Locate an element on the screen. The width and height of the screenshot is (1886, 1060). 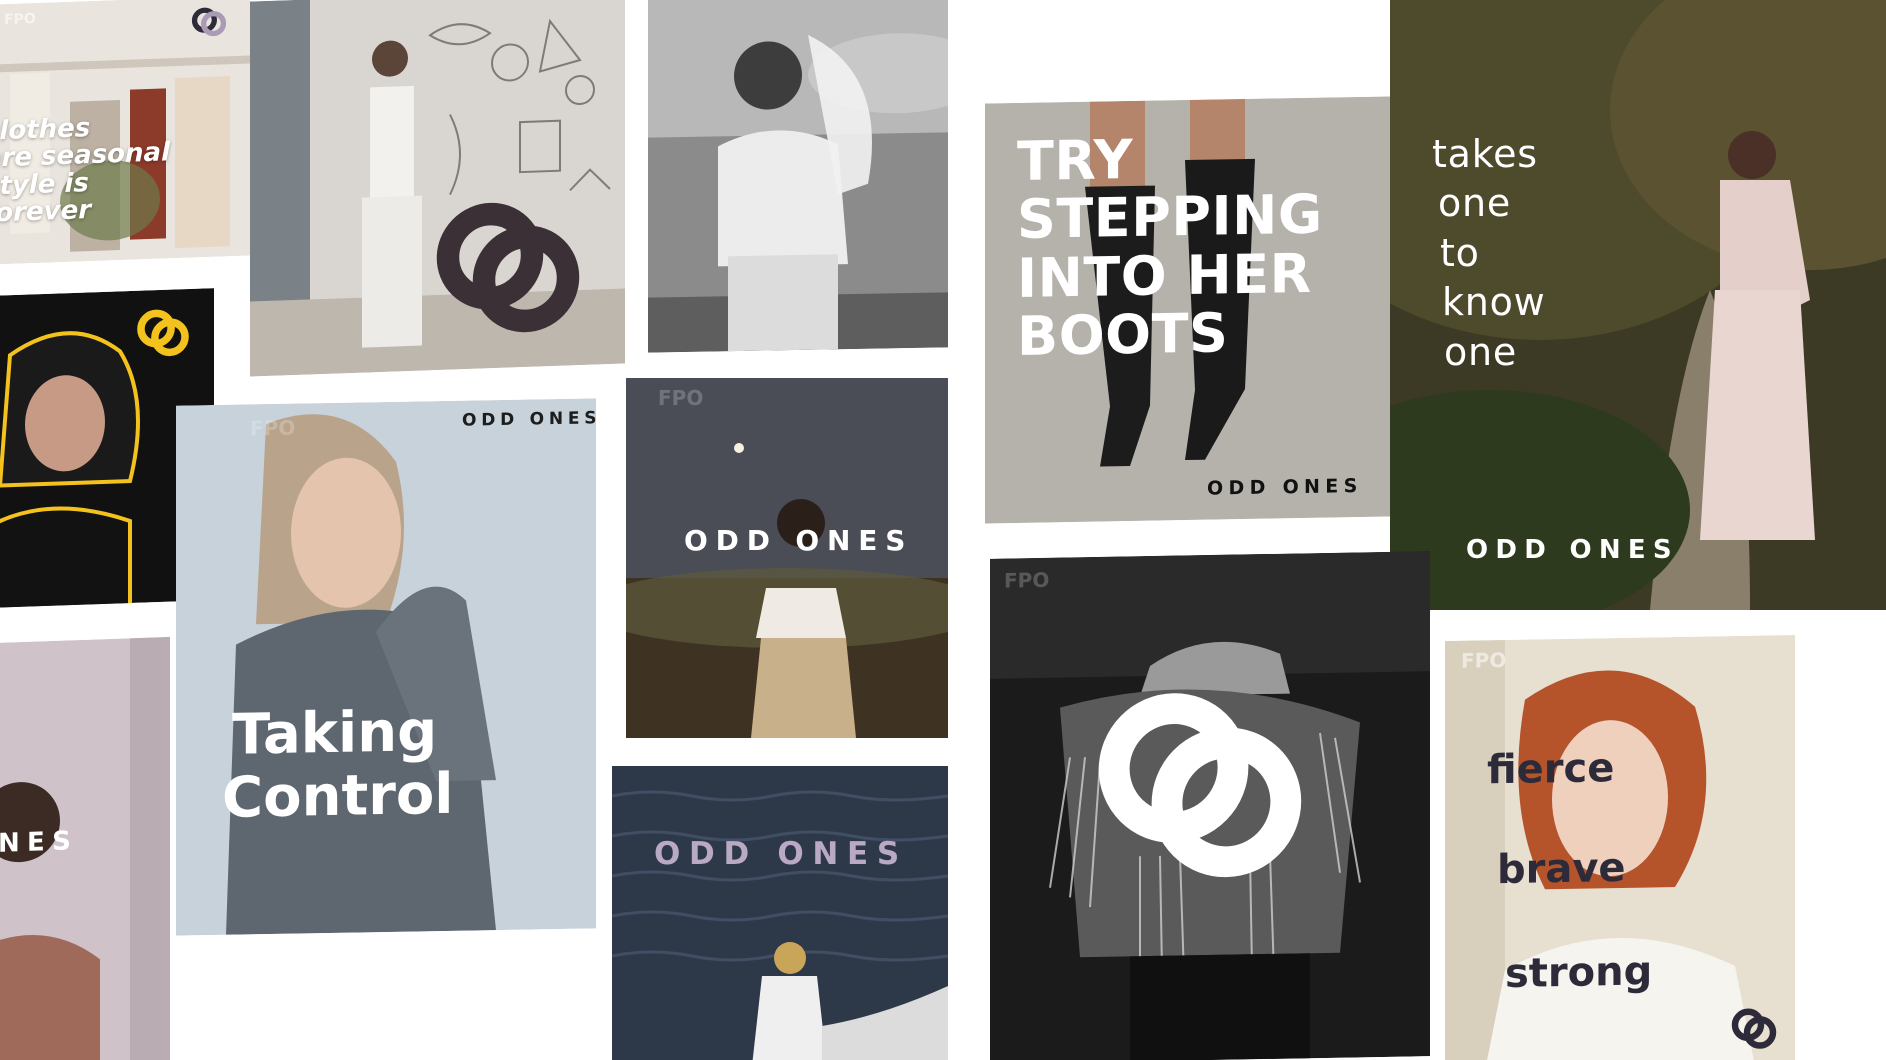
sea-boat-photo is located at coordinates (780, 913).